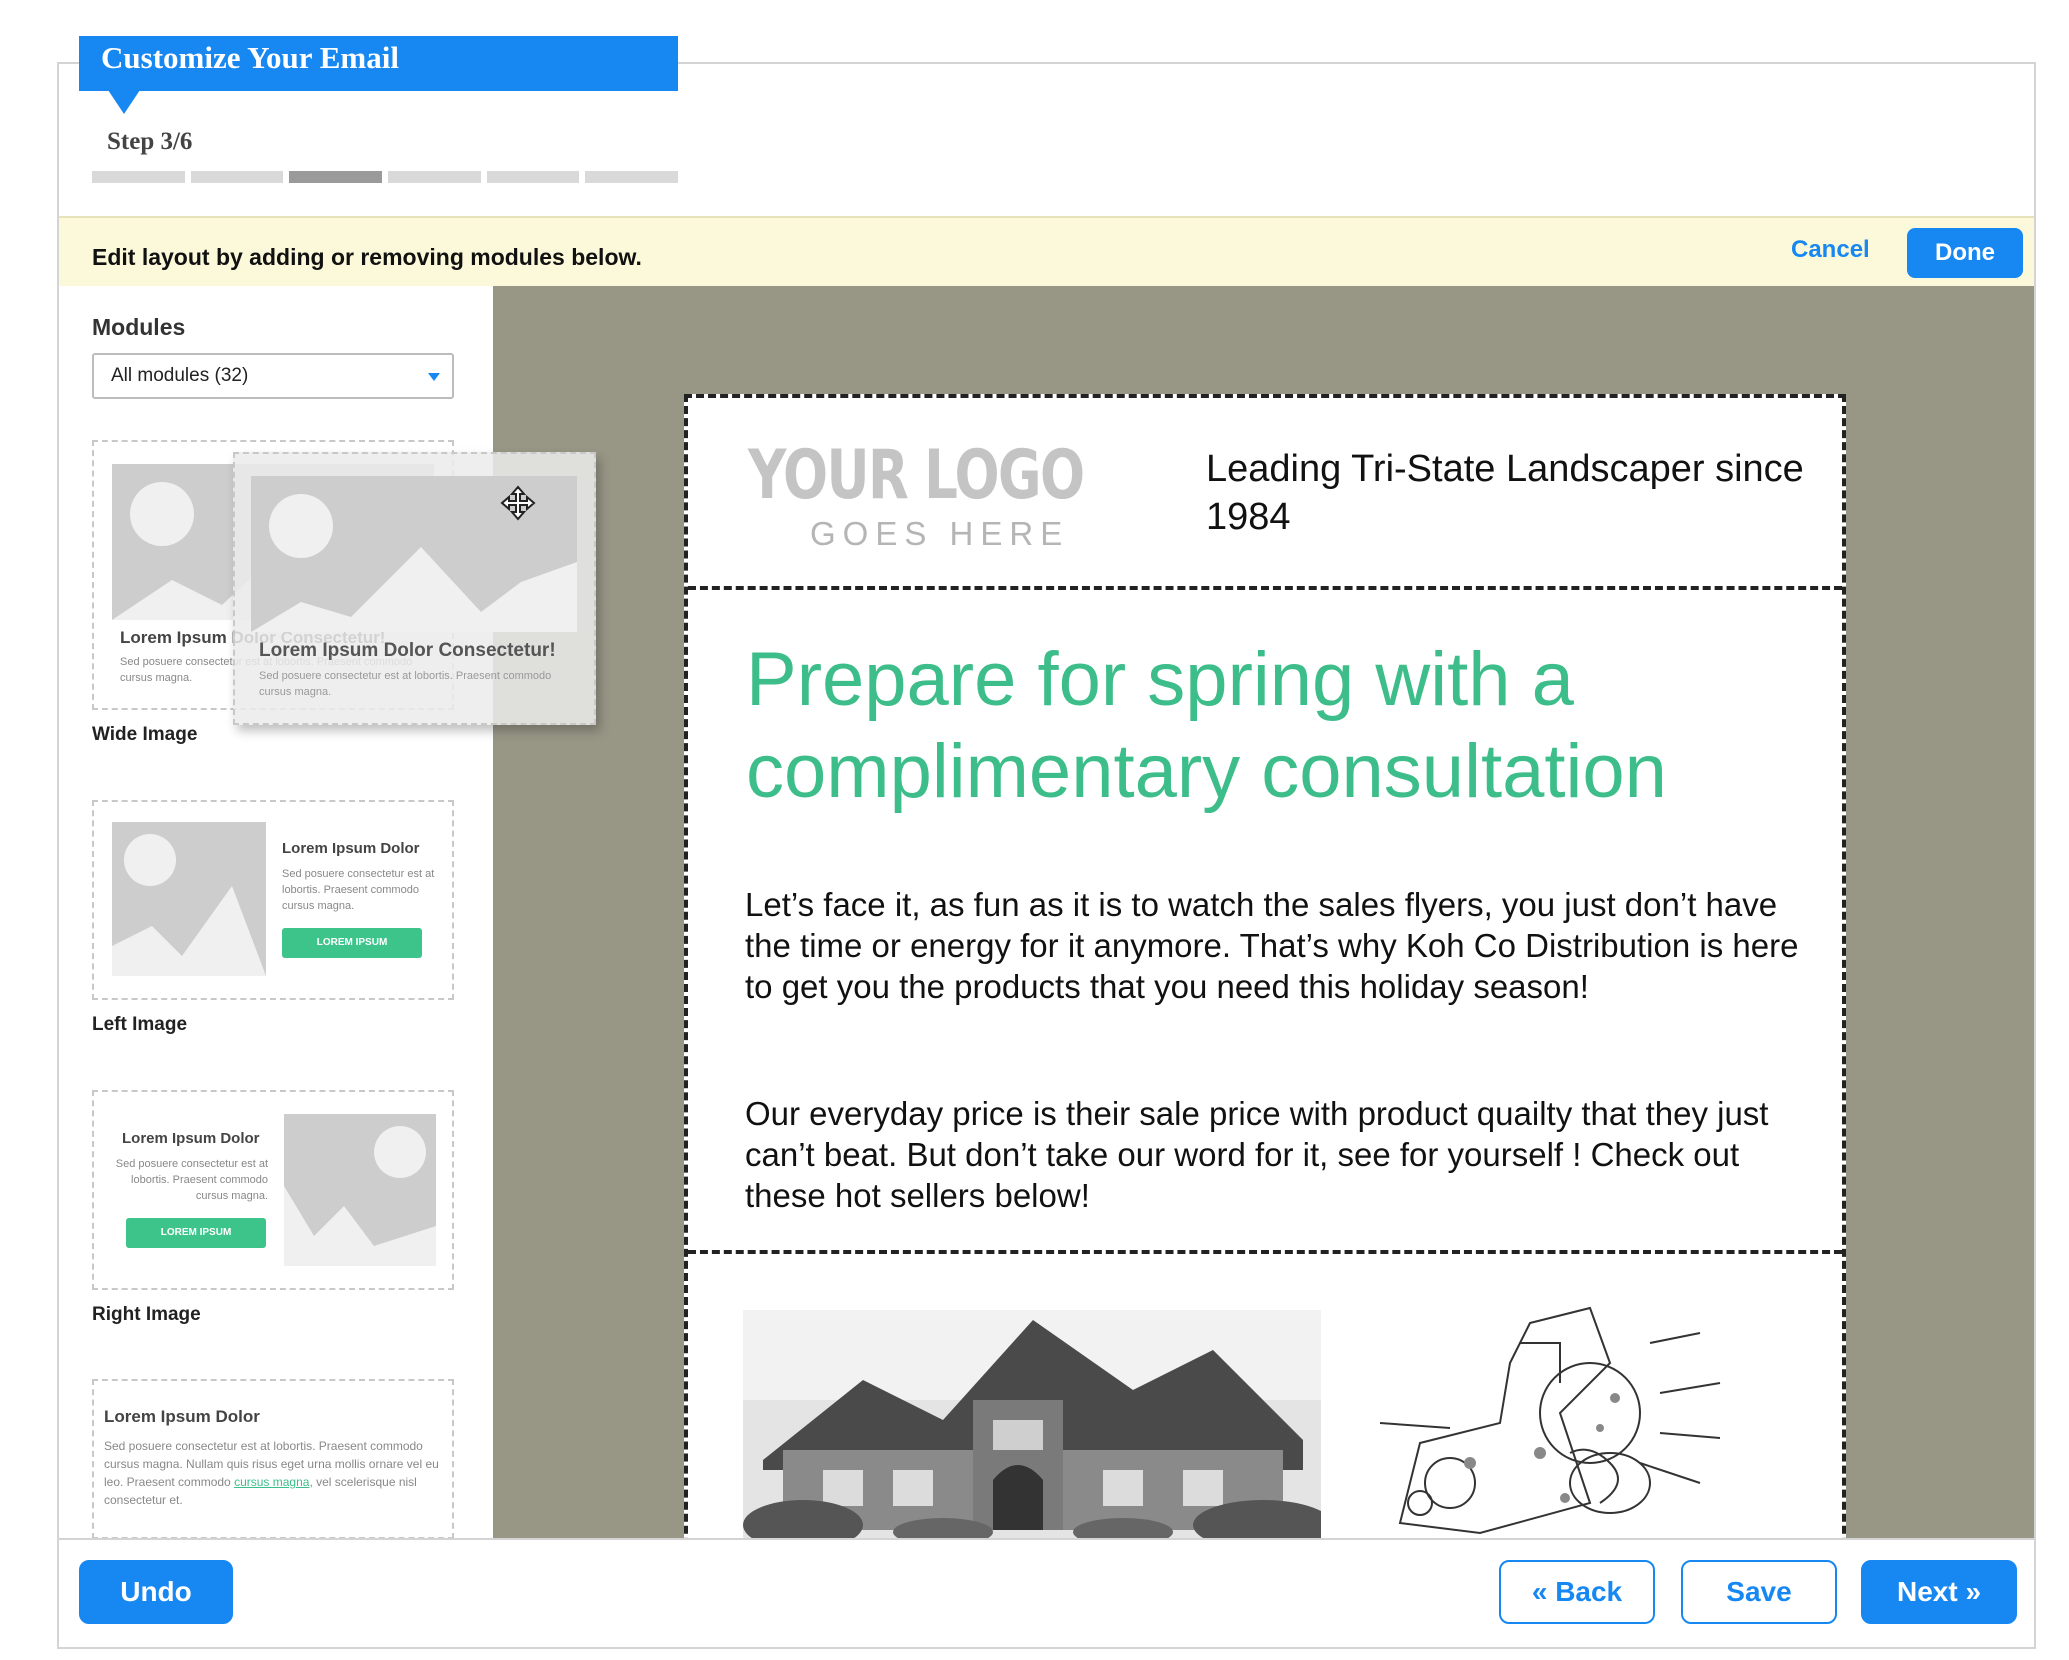  I want to click on module-caption-right-image: Right Image, so click(146, 1314).